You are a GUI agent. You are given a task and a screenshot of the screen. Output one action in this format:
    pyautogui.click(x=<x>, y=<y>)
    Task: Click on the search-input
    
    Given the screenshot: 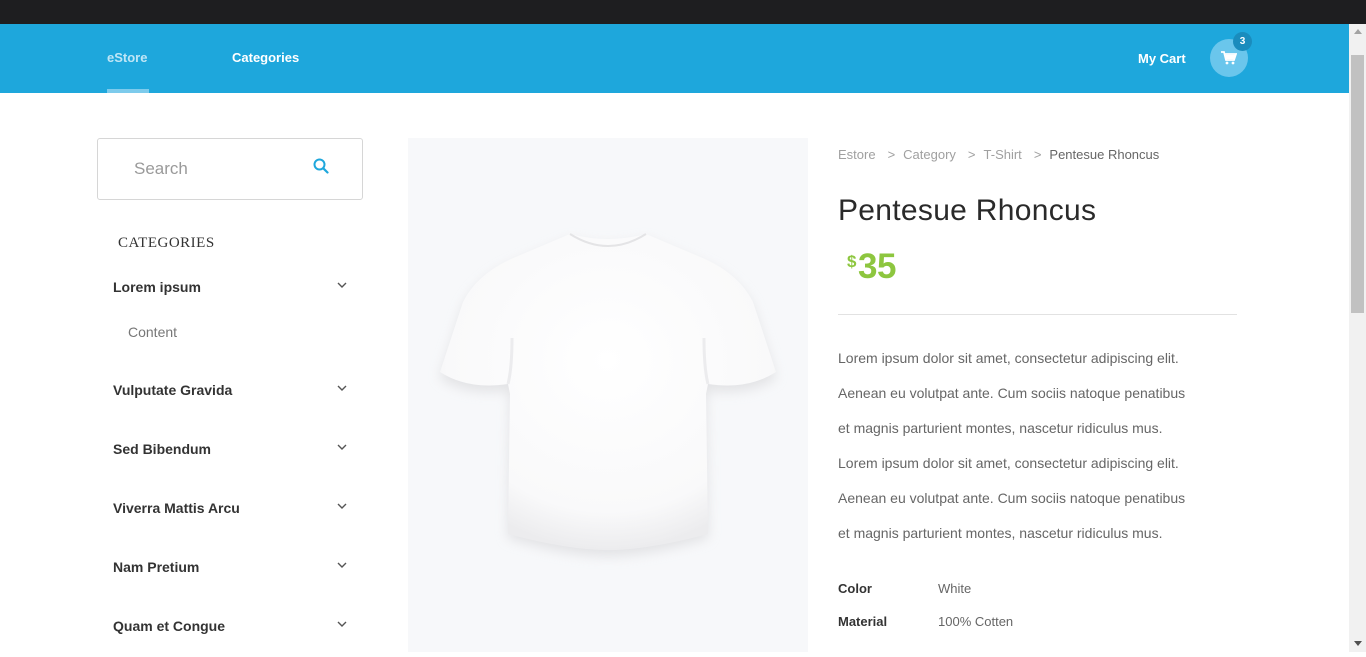 What is the action you would take?
    pyautogui.click(x=224, y=169)
    